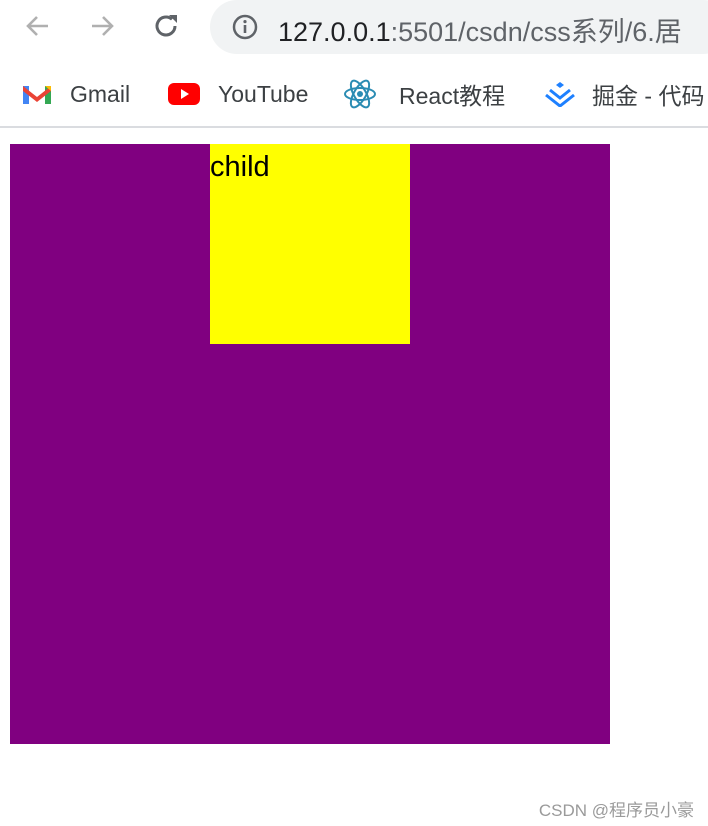  I want to click on back-button, so click(38, 26).